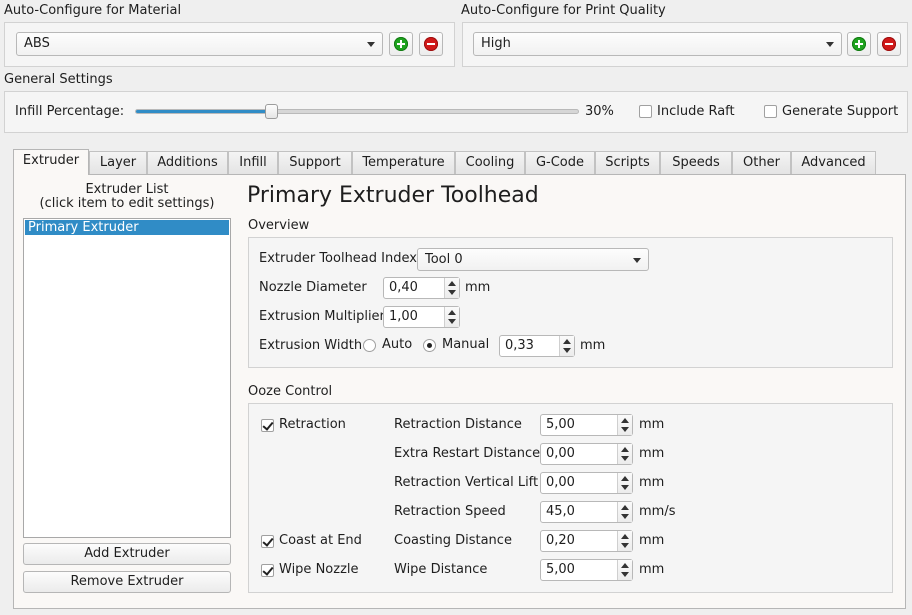  What do you see at coordinates (127, 378) in the screenshot?
I see `extruder-list: Primary Extruder` at bounding box center [127, 378].